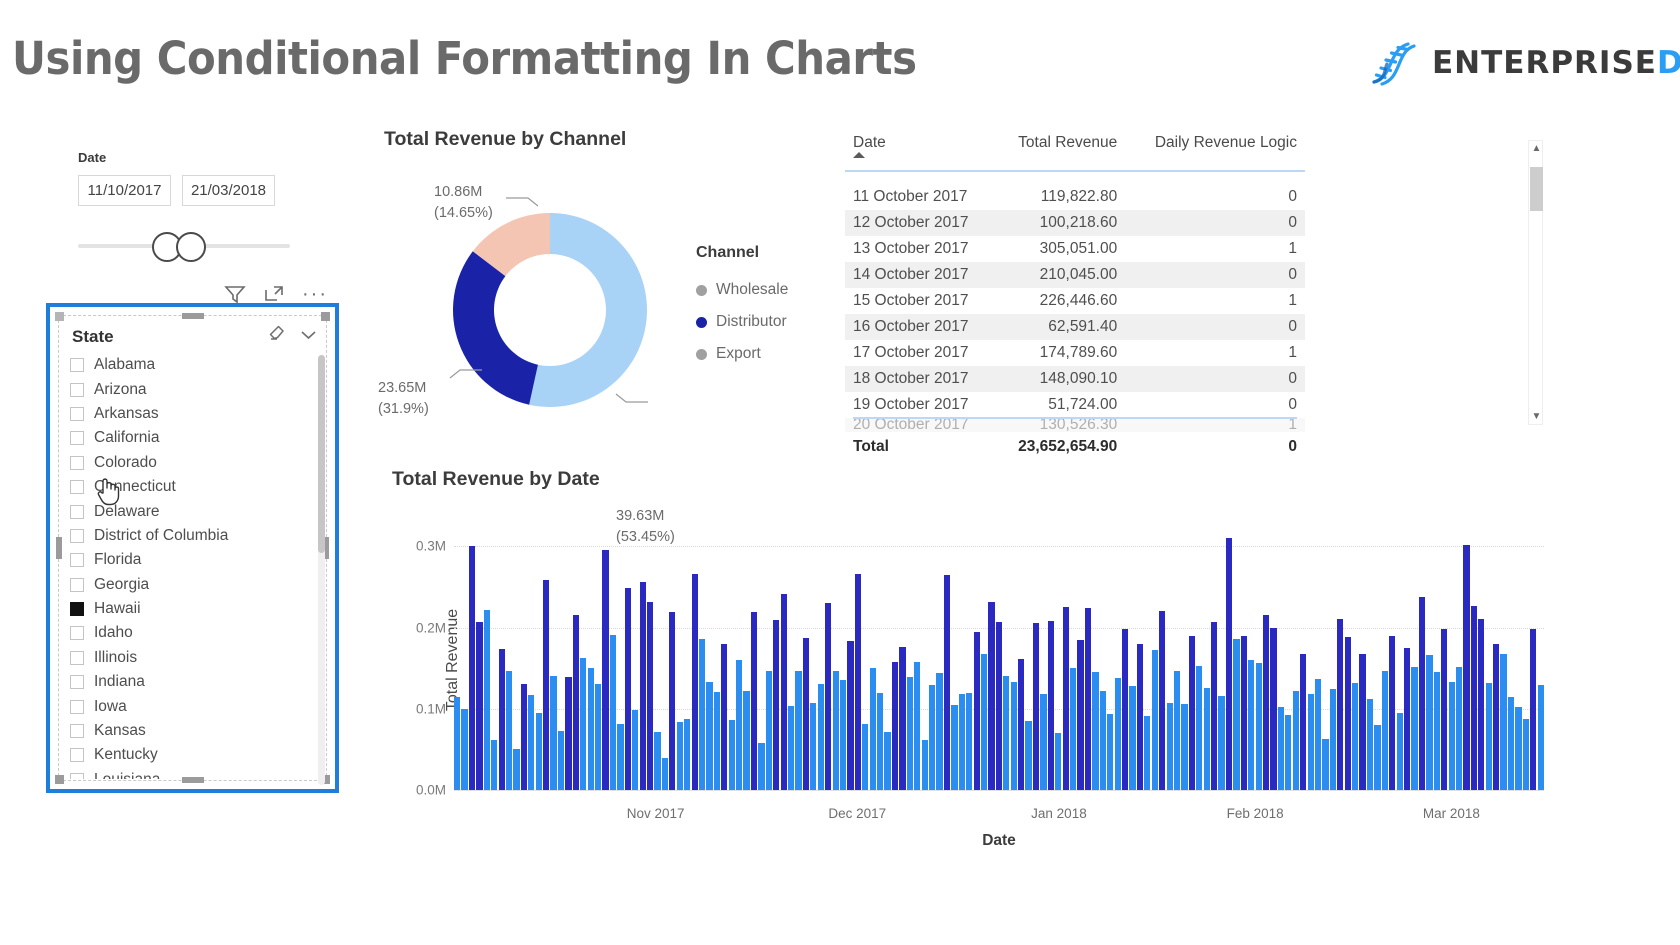 The image size is (1680, 945). What do you see at coordinates (1075, 301) in the screenshot?
I see `table-row: 15 October 2017 226,446.60 1` at bounding box center [1075, 301].